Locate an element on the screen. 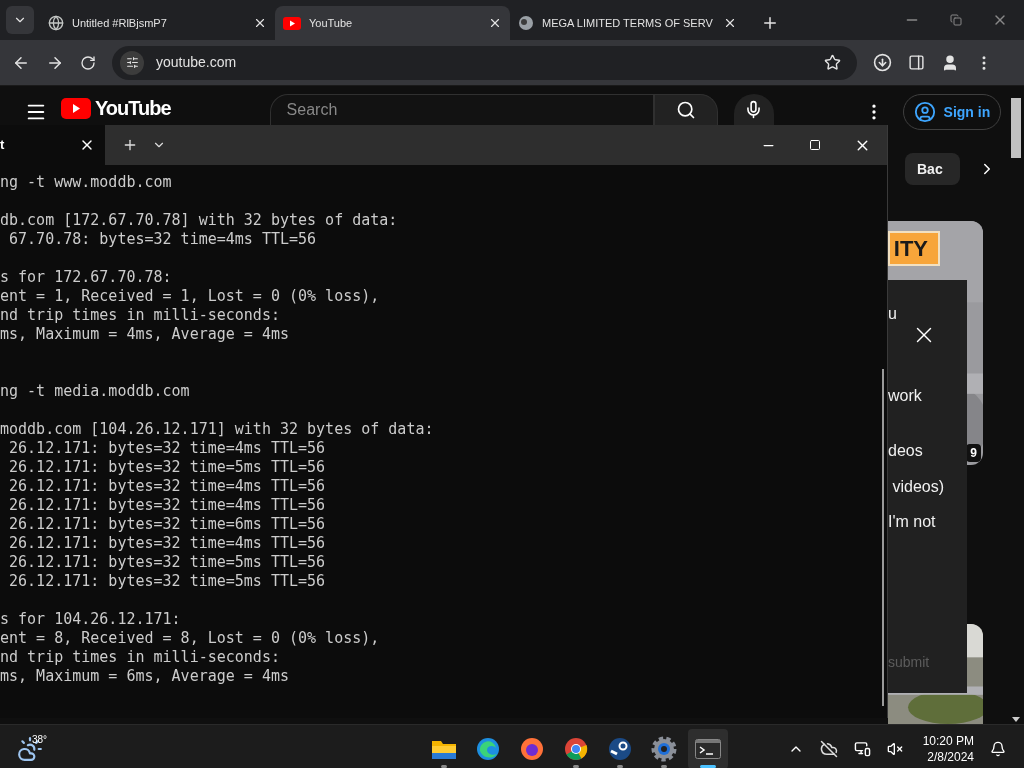  youtube-logo: YouTube is located at coordinates (116, 108).